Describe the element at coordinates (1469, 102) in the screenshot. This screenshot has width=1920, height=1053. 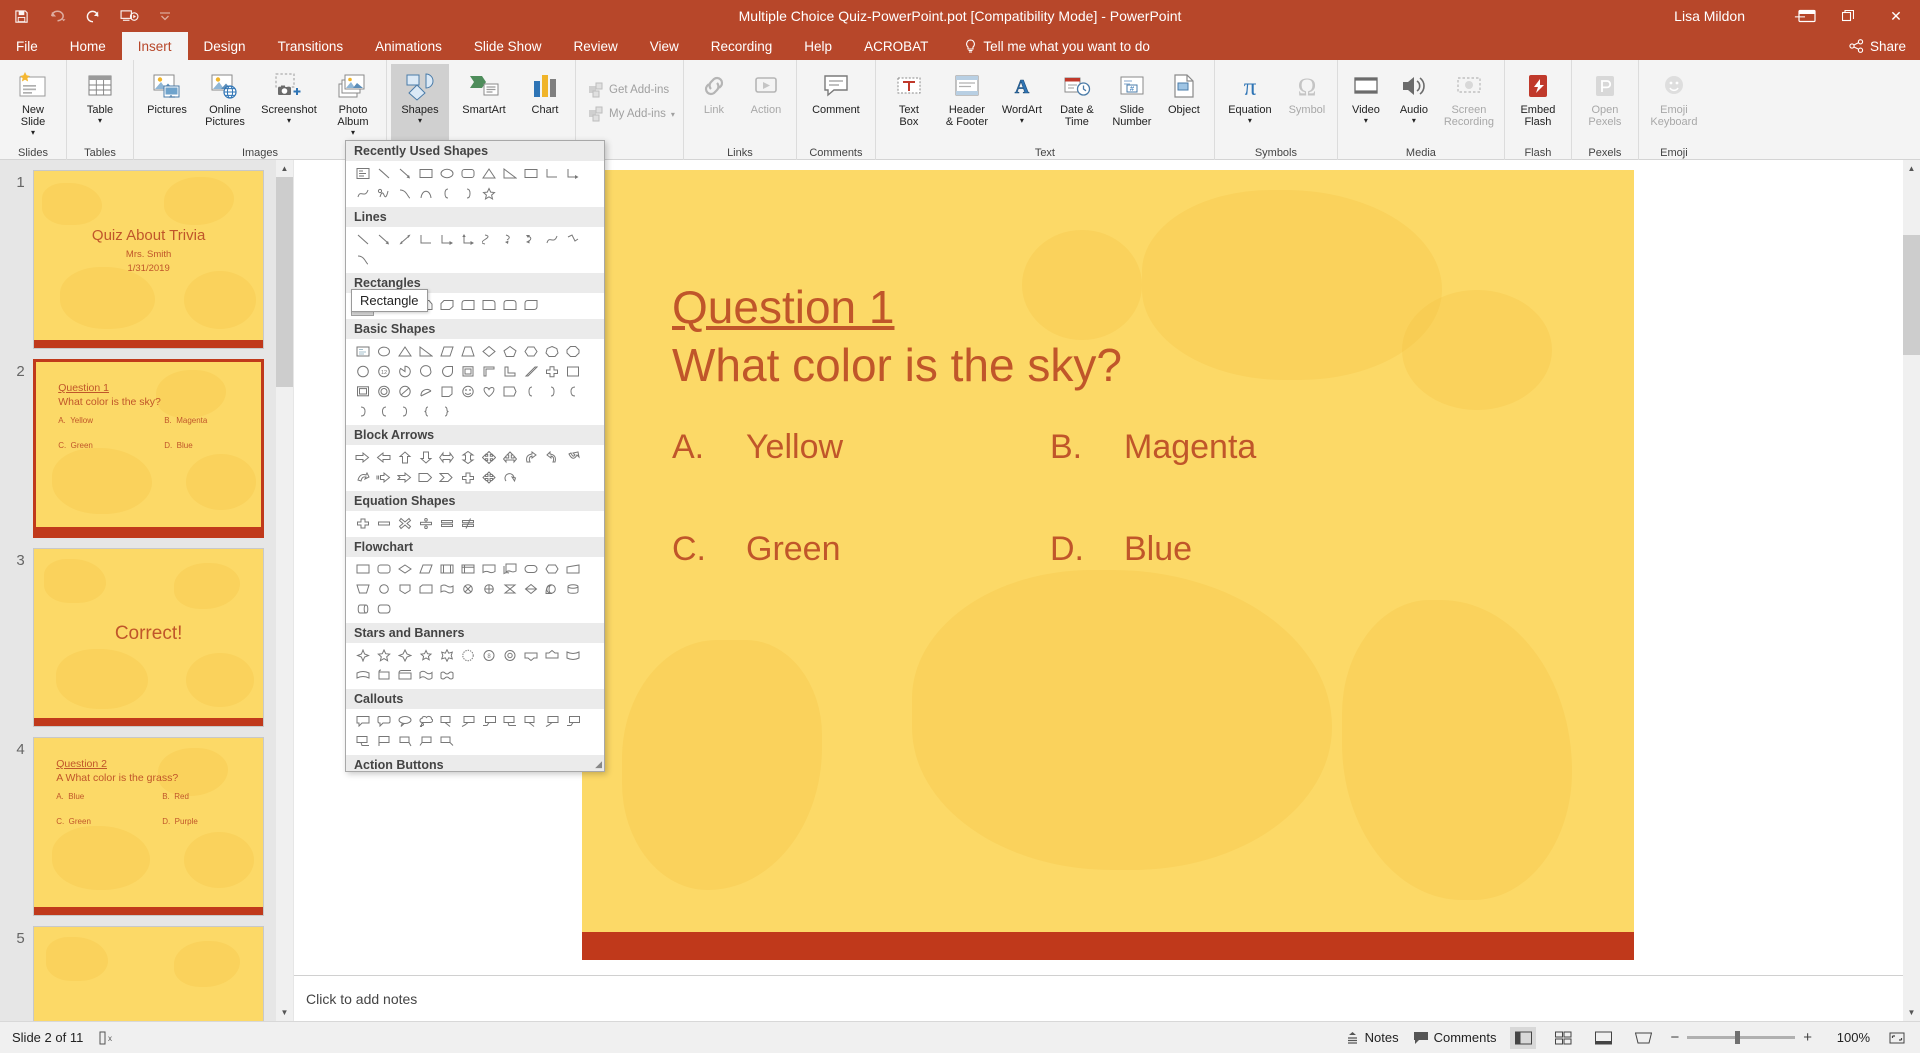
I see `screen-recording-button: Screen Recording` at that location.